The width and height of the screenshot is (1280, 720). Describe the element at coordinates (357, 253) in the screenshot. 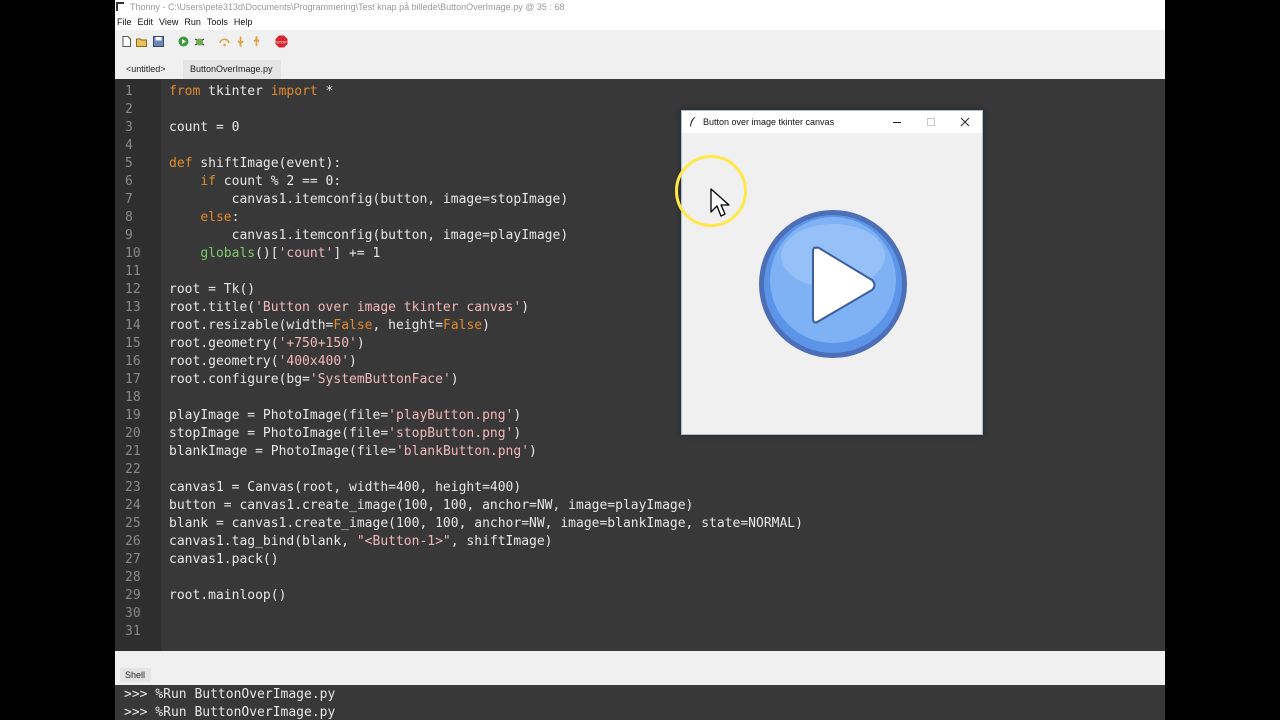

I see `code-token: ] += 1` at that location.